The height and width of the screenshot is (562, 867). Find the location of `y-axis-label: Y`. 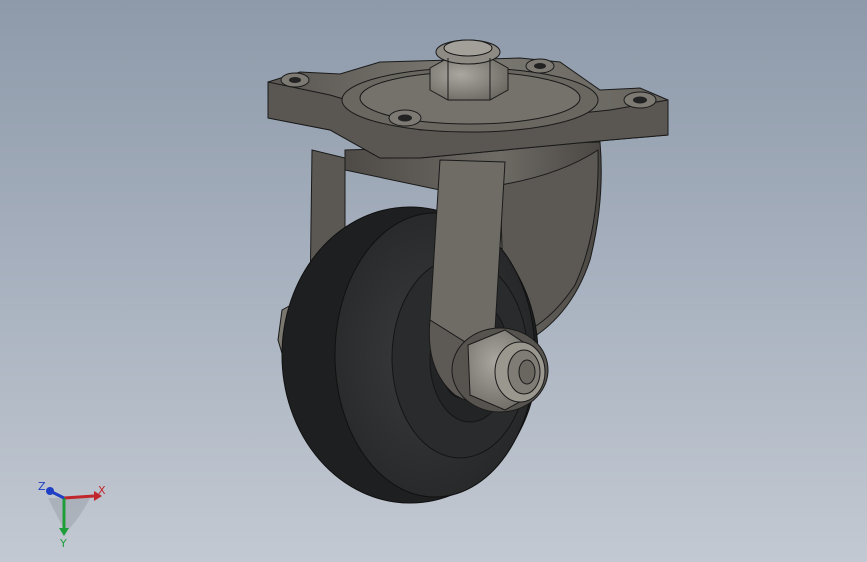

y-axis-label: Y is located at coordinates (63, 543).